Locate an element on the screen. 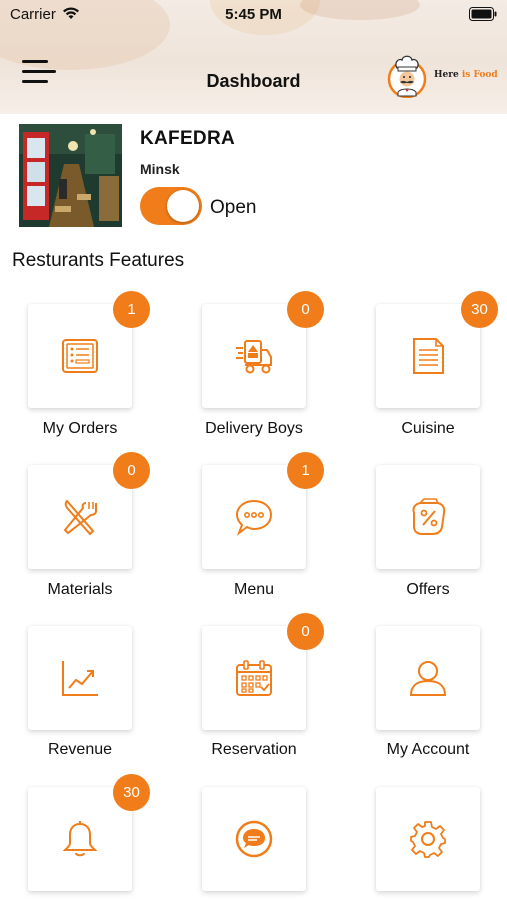 This screenshot has width=507, height=900. chat-bubble-icon is located at coordinates (254, 517).